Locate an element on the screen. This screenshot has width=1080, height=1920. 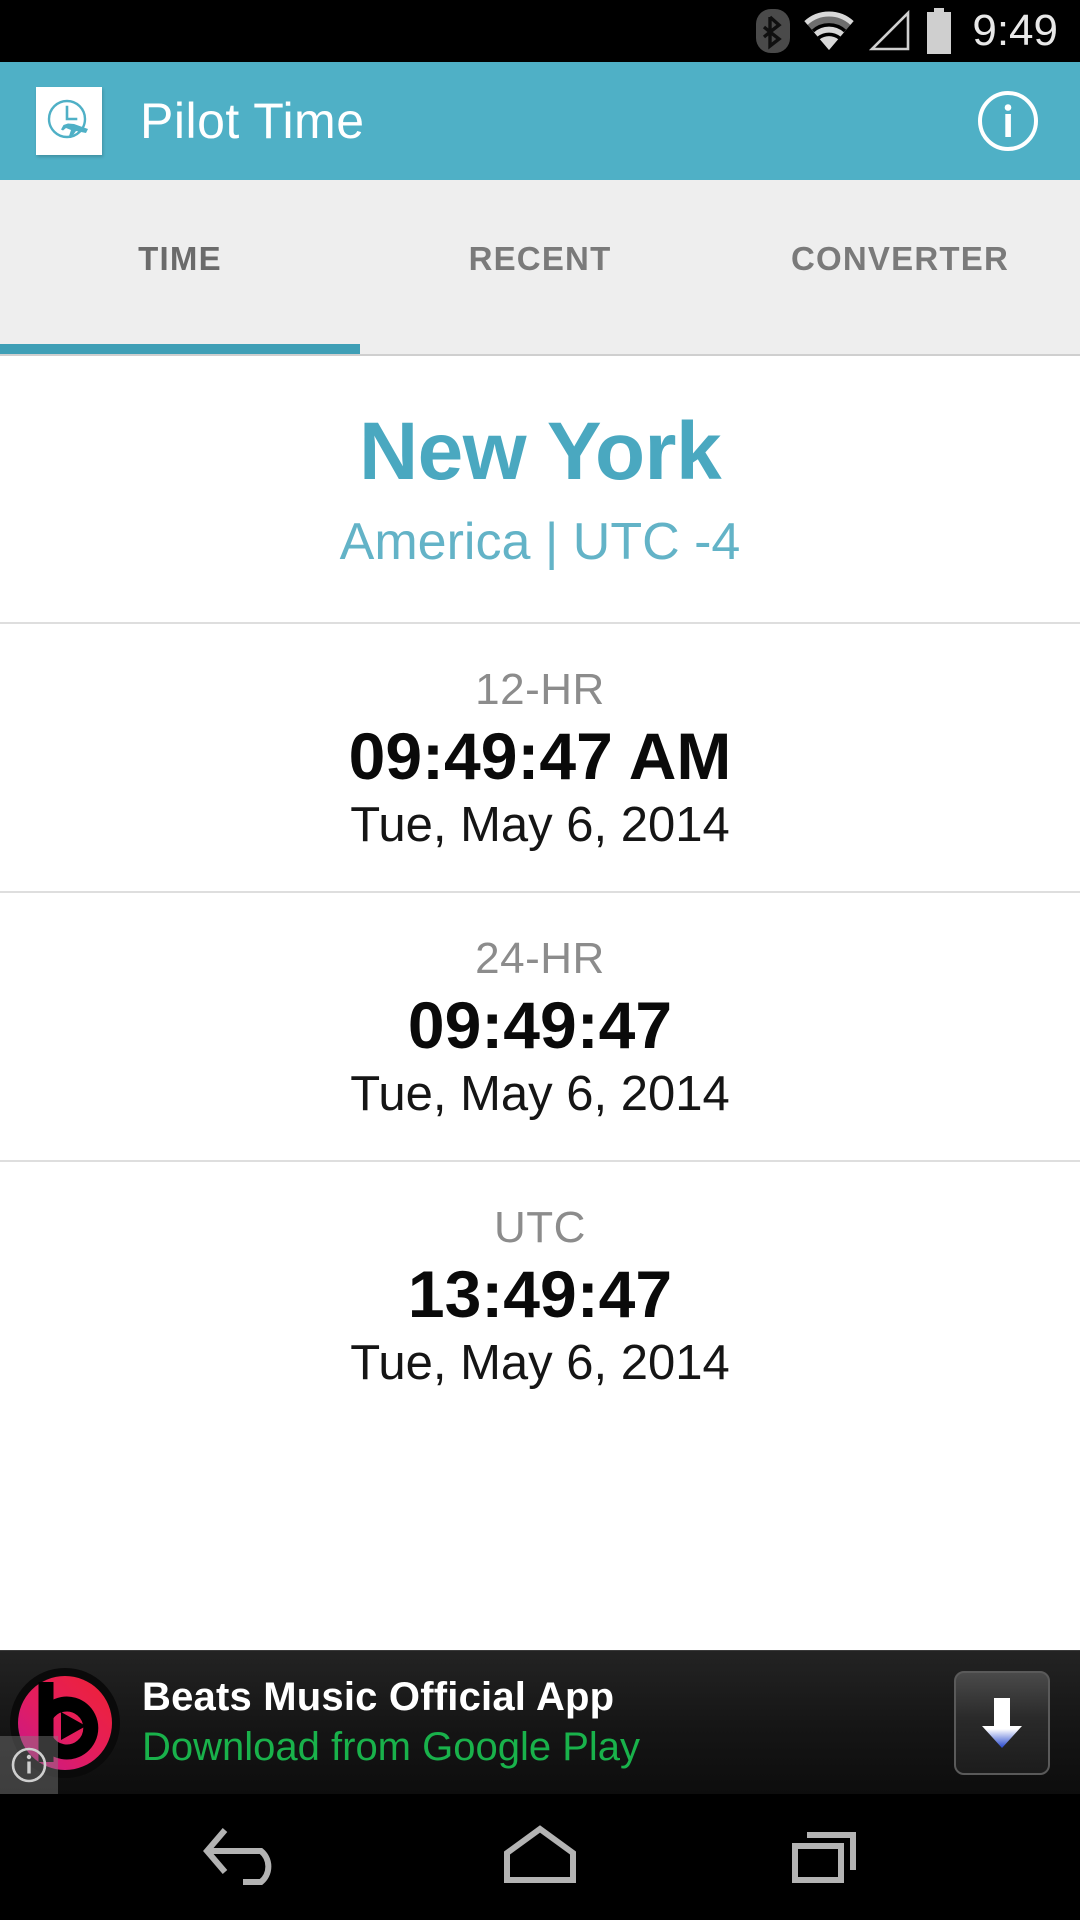
time-block-utc: UTC 13:49:47 Tue, May 6, 2014 is located at coordinates (540, 1295).